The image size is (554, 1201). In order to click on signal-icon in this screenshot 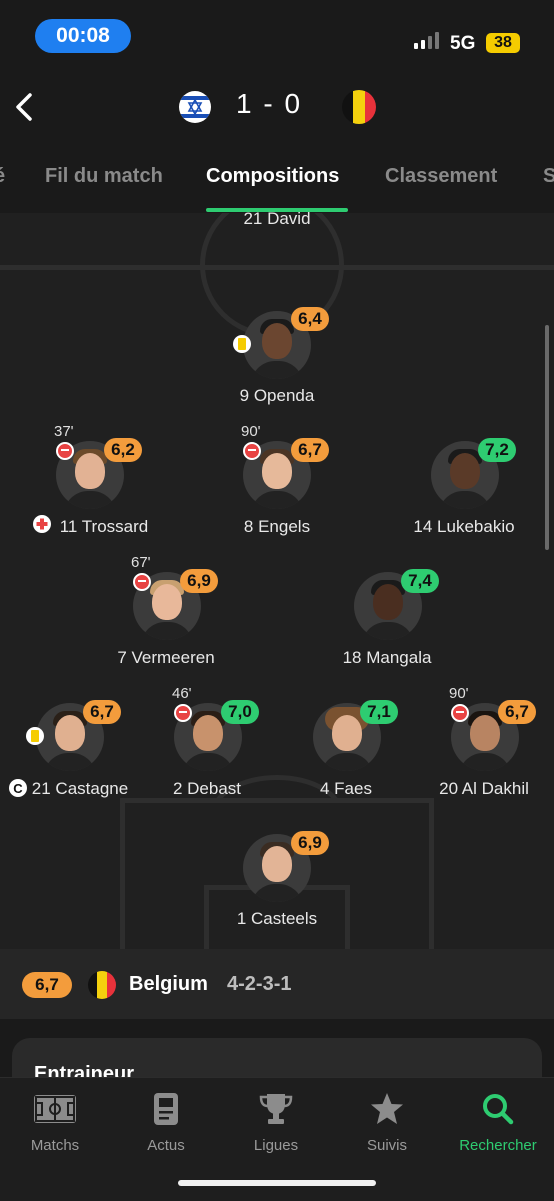, I will do `click(426, 40)`.